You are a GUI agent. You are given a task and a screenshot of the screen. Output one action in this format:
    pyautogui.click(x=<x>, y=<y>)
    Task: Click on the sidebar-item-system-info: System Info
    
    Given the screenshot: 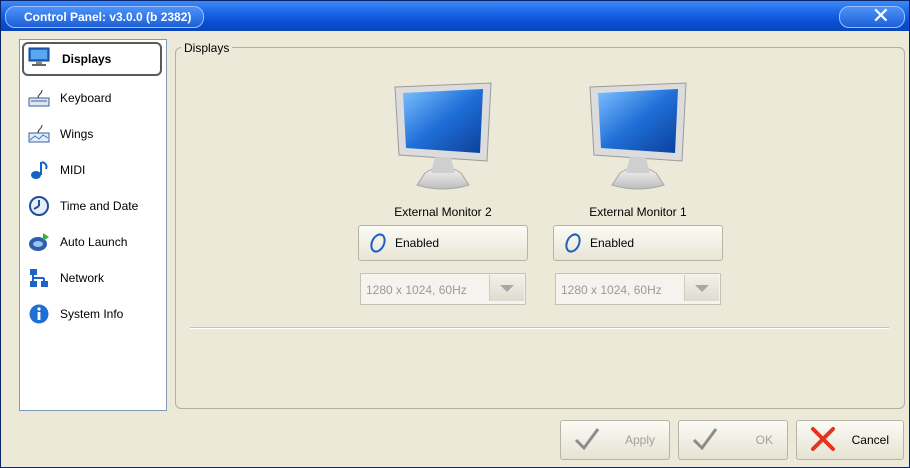 What is the action you would take?
    pyautogui.click(x=92, y=314)
    